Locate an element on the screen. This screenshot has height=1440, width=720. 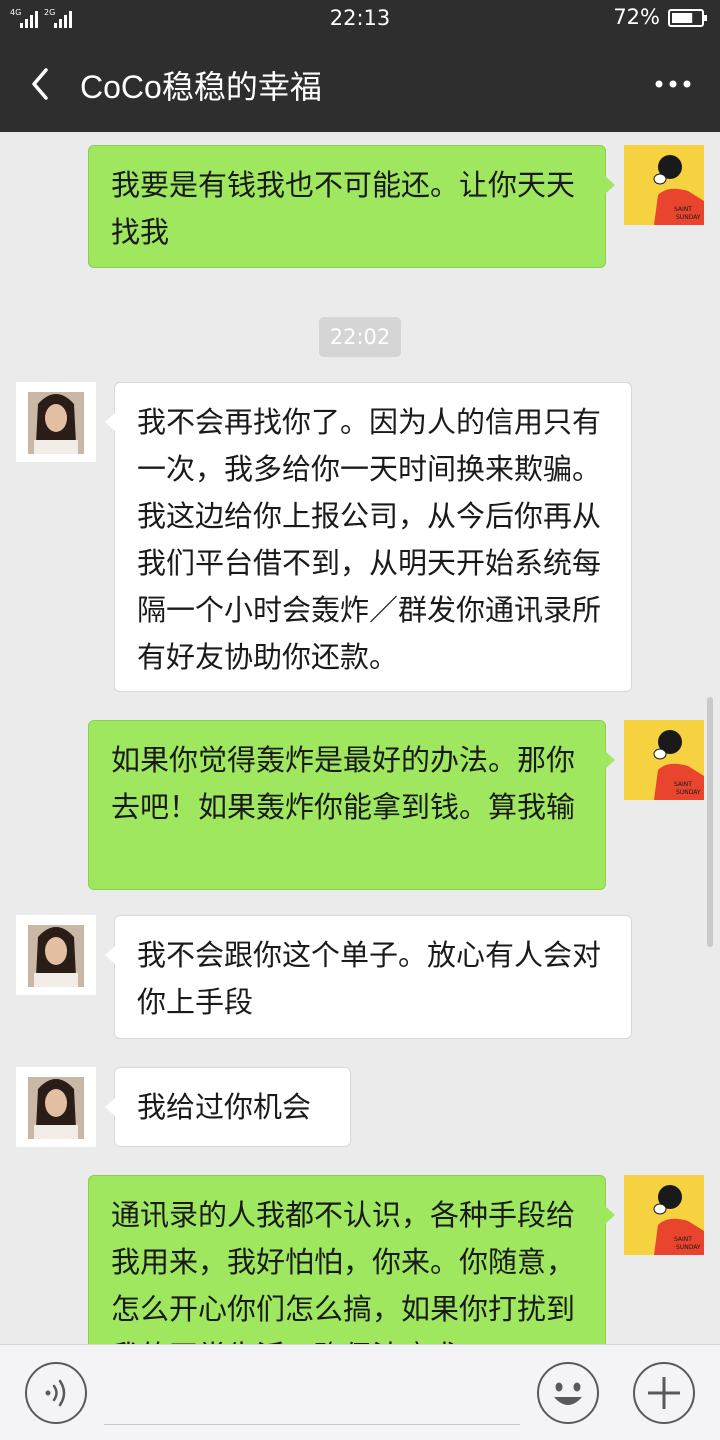
back-button is located at coordinates (42, 84).